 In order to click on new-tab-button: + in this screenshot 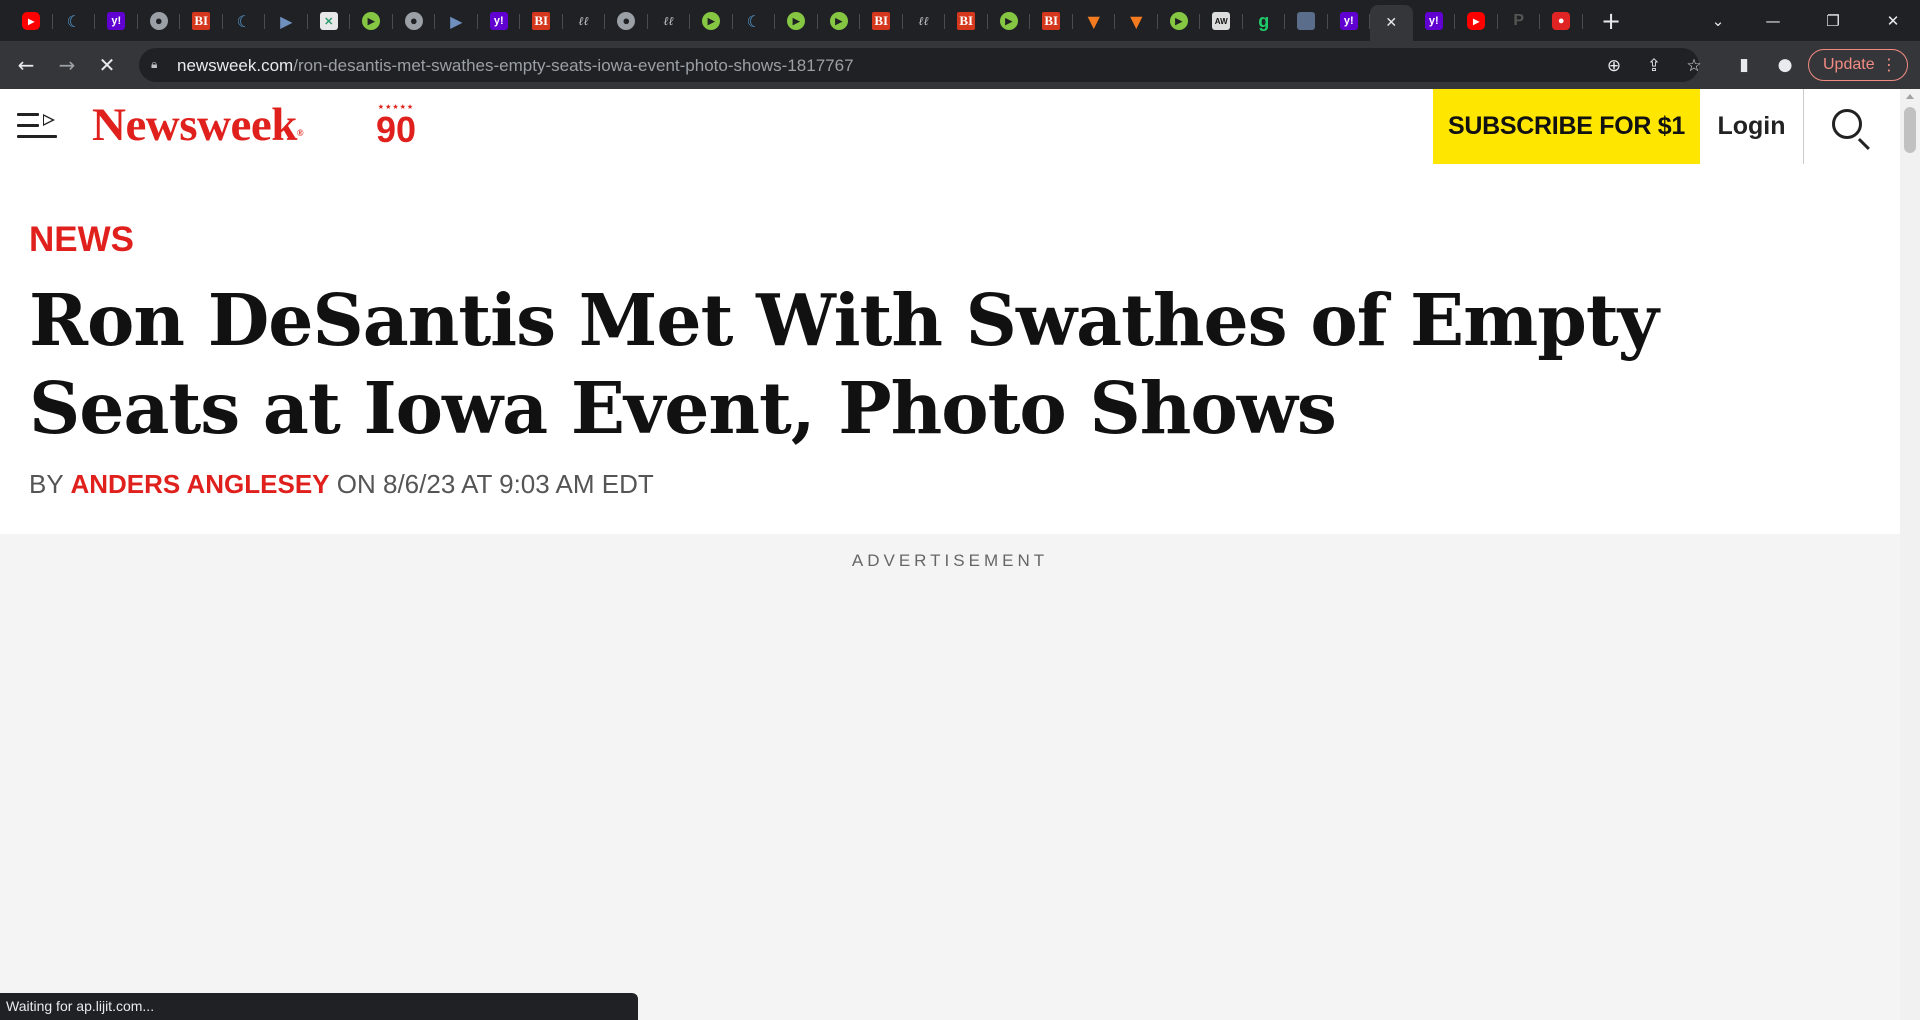, I will do `click(1611, 21)`.